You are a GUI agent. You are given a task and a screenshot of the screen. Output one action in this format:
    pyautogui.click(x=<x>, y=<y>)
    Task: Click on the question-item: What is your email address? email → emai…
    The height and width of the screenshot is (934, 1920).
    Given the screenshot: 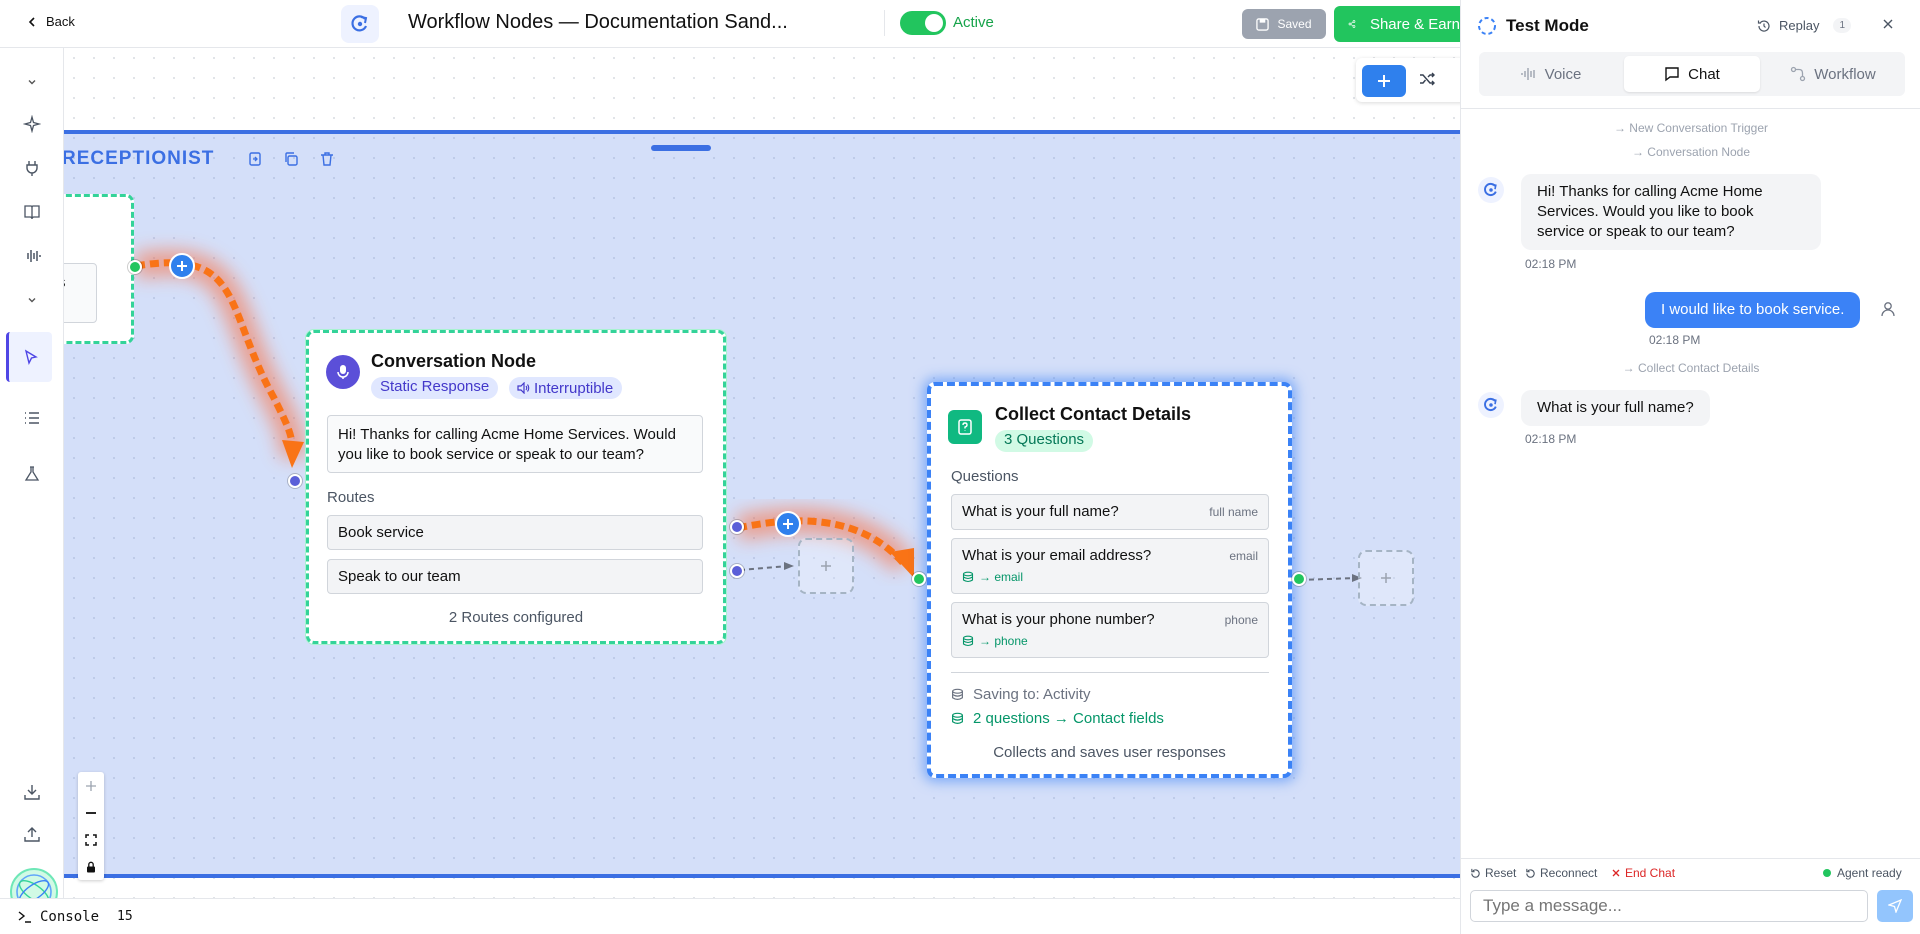 What is the action you would take?
    pyautogui.click(x=1110, y=566)
    